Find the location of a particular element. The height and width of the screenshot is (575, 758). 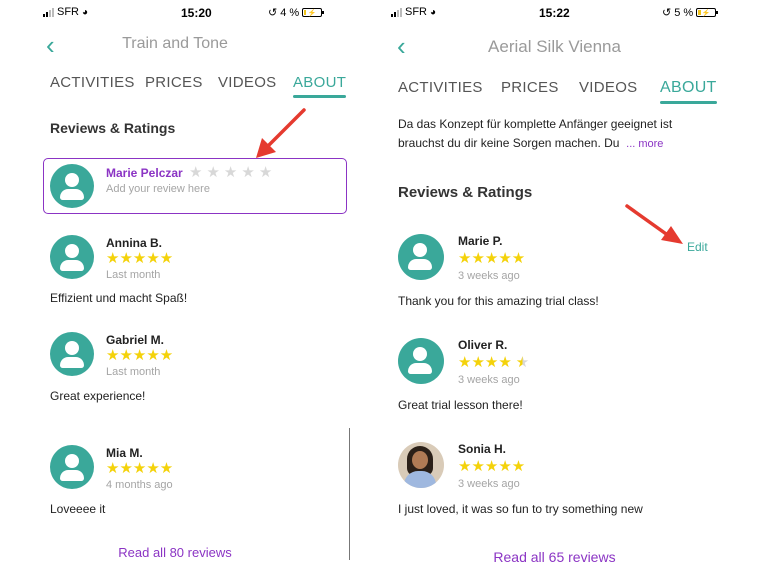

review-text: Loveeee it is located at coordinates (78, 509).